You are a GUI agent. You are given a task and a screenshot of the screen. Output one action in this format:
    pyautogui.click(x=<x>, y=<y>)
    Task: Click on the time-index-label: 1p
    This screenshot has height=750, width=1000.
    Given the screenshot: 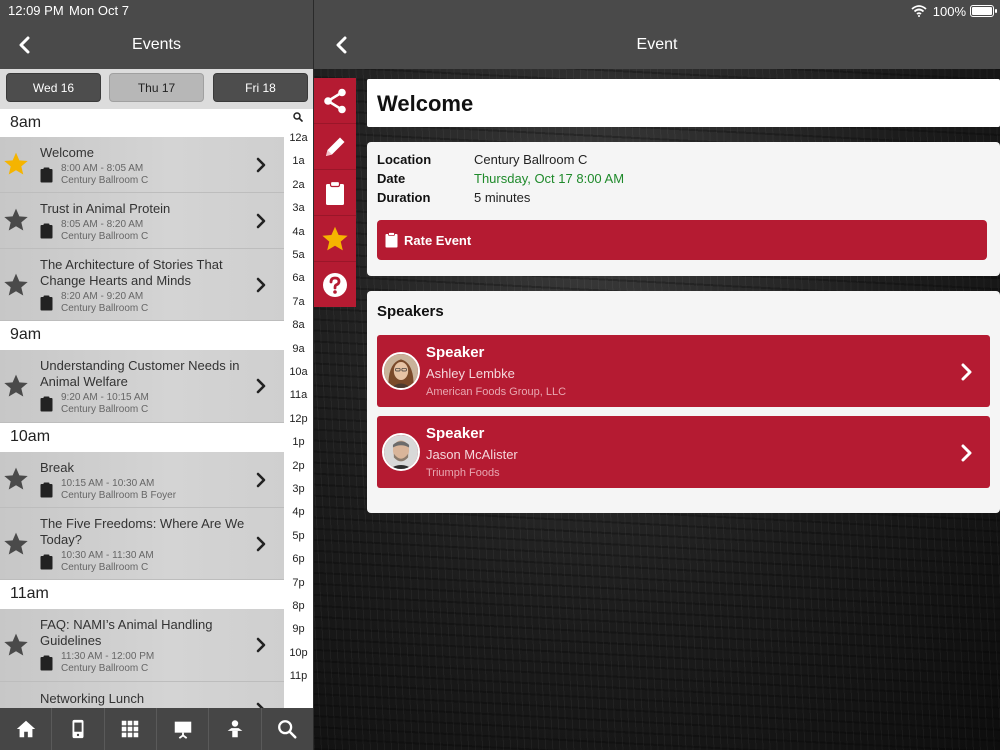 What is the action you would take?
    pyautogui.click(x=298, y=442)
    